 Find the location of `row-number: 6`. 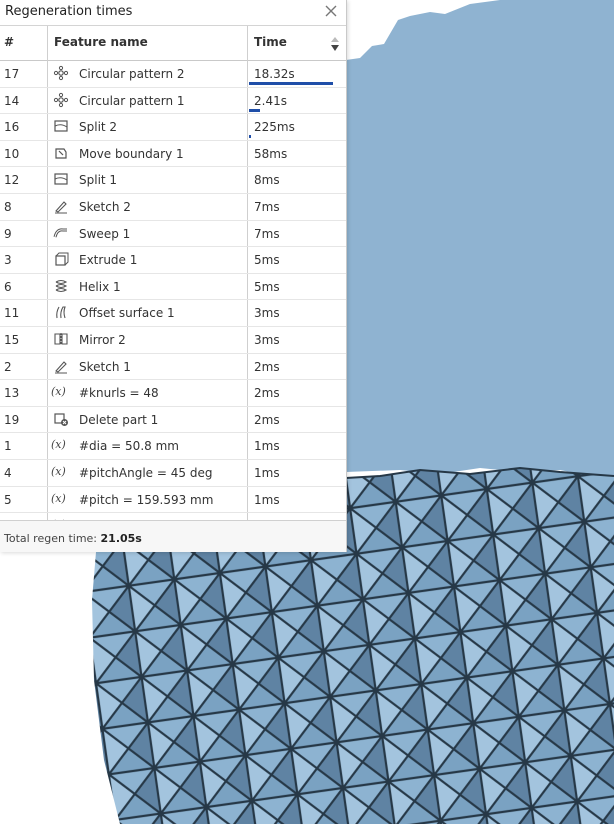

row-number: 6 is located at coordinates (8, 286).